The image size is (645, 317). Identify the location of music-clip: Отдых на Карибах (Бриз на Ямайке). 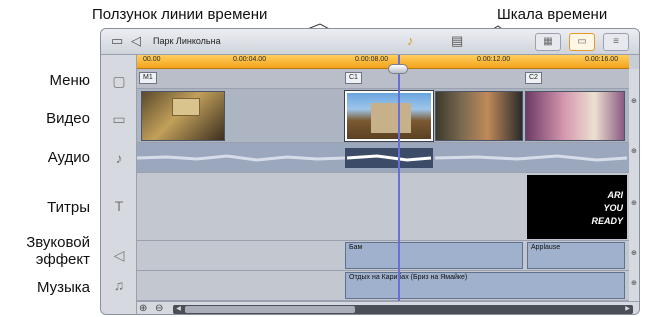
(485, 285).